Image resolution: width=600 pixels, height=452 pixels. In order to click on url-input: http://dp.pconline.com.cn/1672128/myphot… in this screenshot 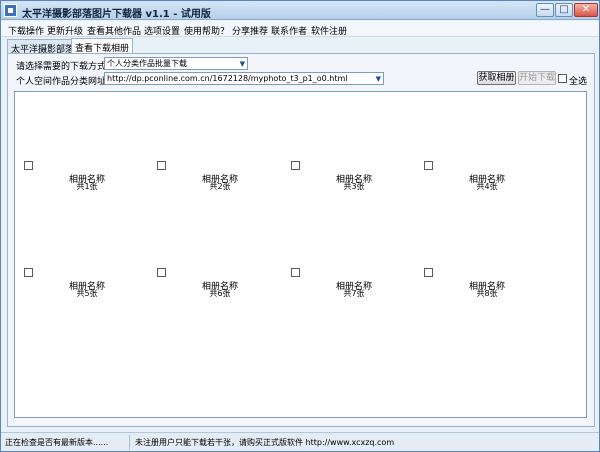, I will do `click(244, 78)`.